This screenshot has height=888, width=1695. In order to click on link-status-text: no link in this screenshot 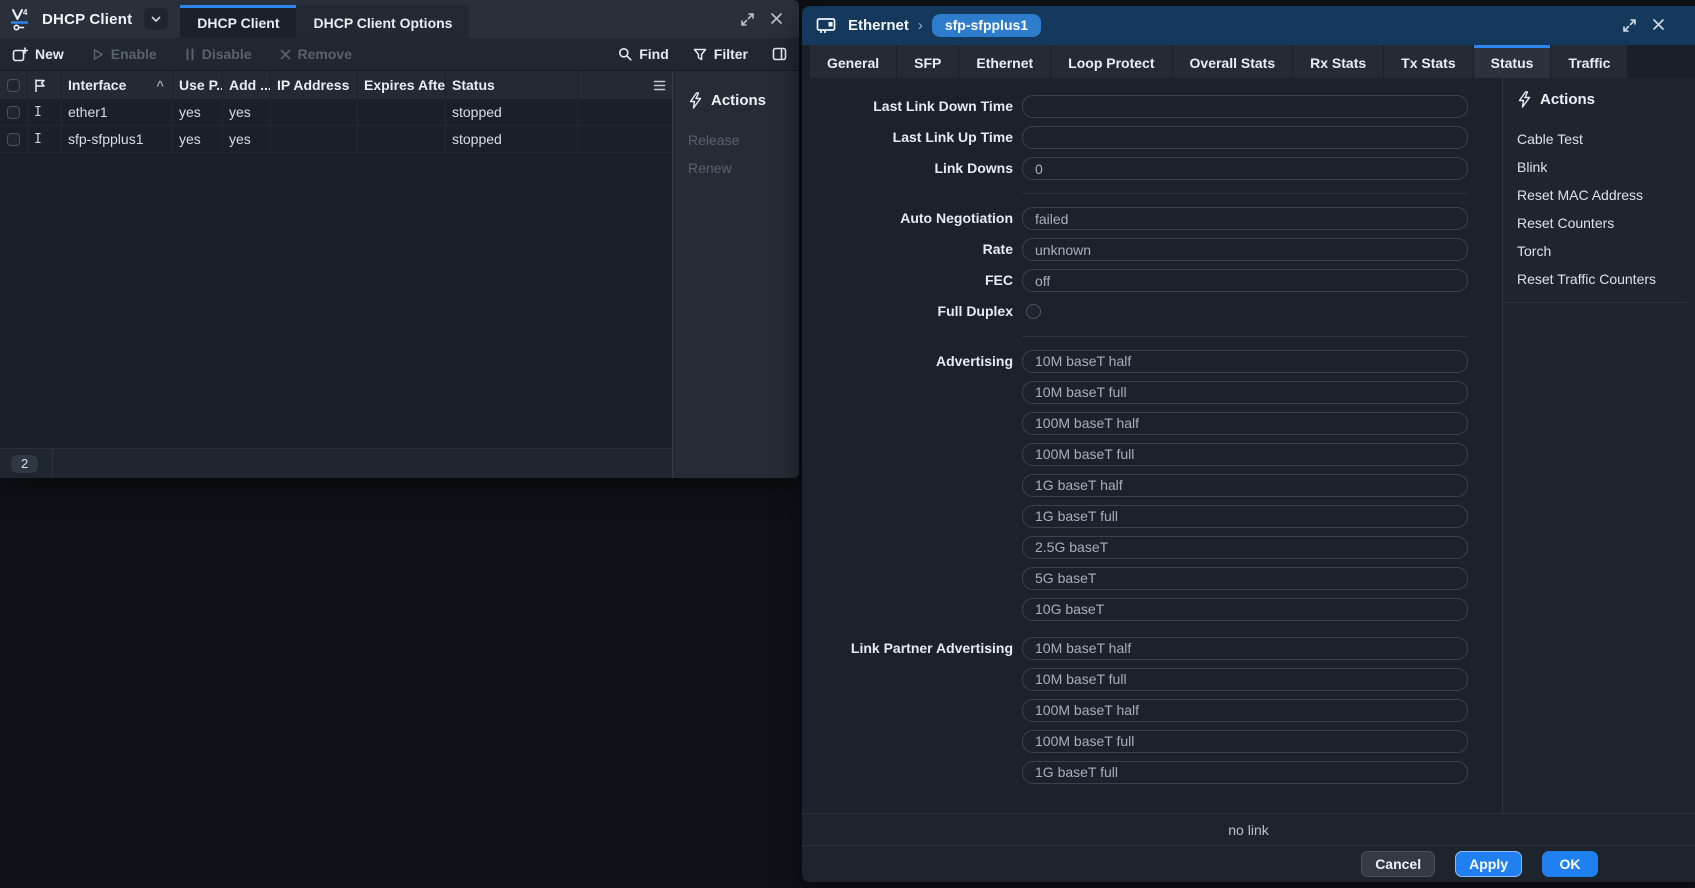, I will do `click(1248, 829)`.